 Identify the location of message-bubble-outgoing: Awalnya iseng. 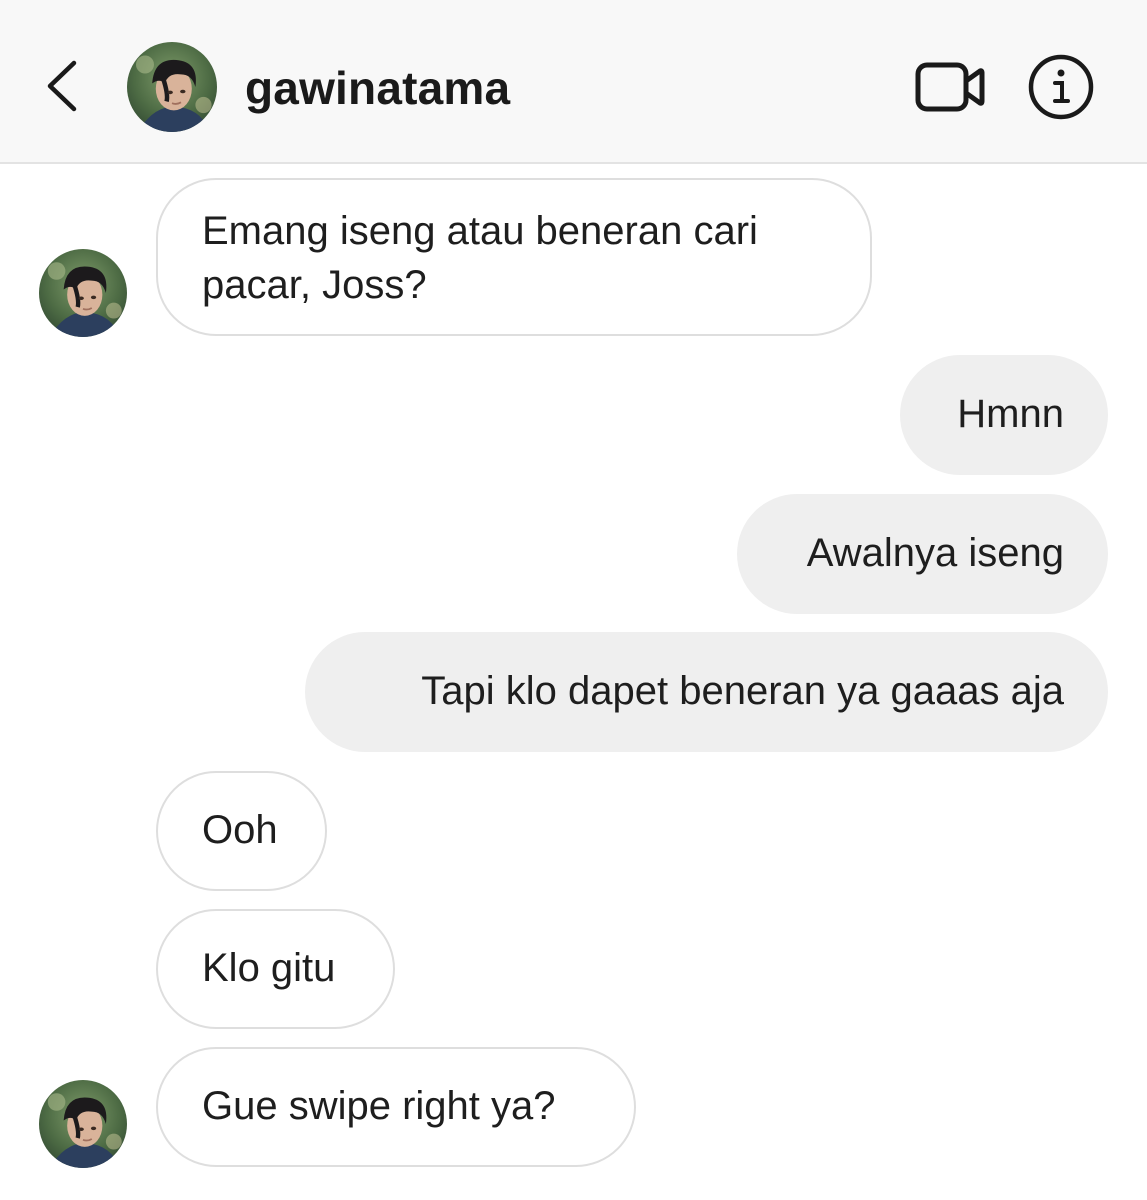
(922, 554).